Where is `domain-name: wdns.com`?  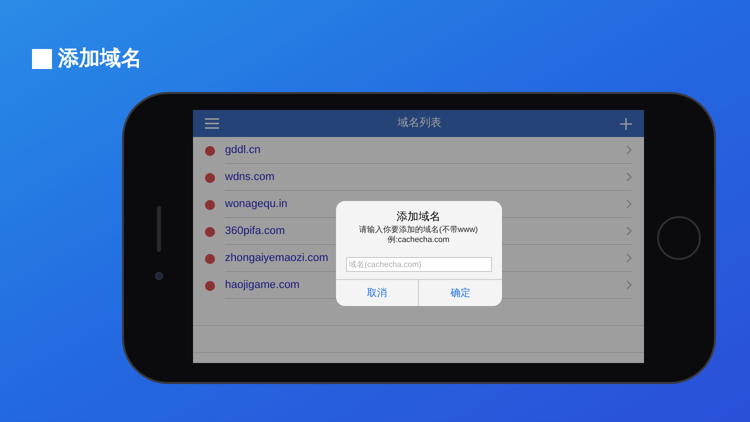
domain-name: wdns.com is located at coordinates (250, 177).